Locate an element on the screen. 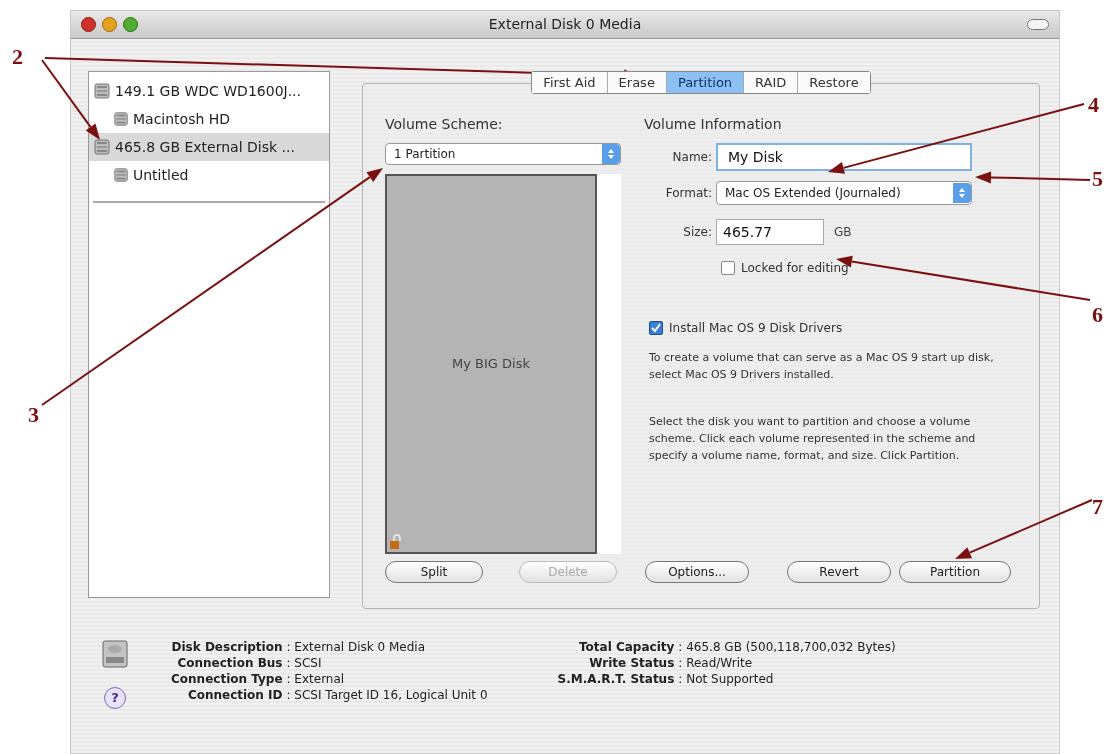  tab: Erase is located at coordinates (636, 82).